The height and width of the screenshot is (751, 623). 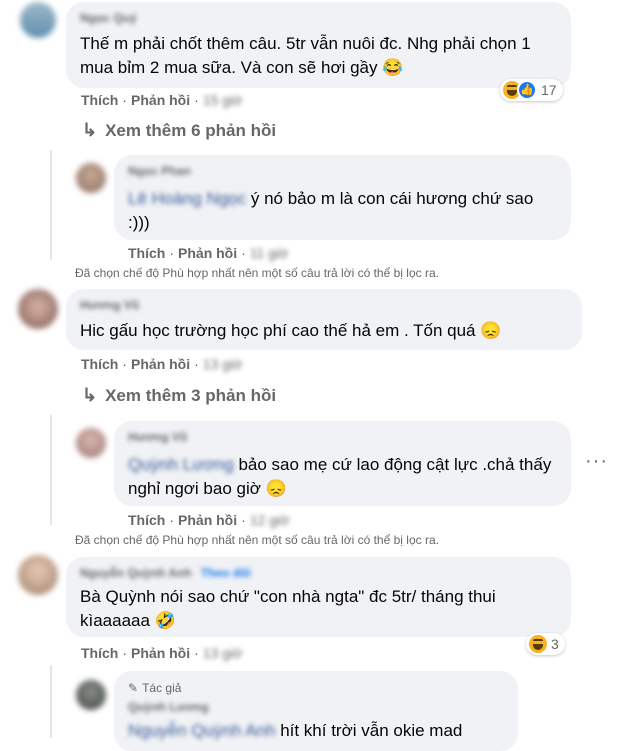 I want to click on view-more-replies: ↳ Xem thêm 6 phản hồi, so click(x=179, y=130).